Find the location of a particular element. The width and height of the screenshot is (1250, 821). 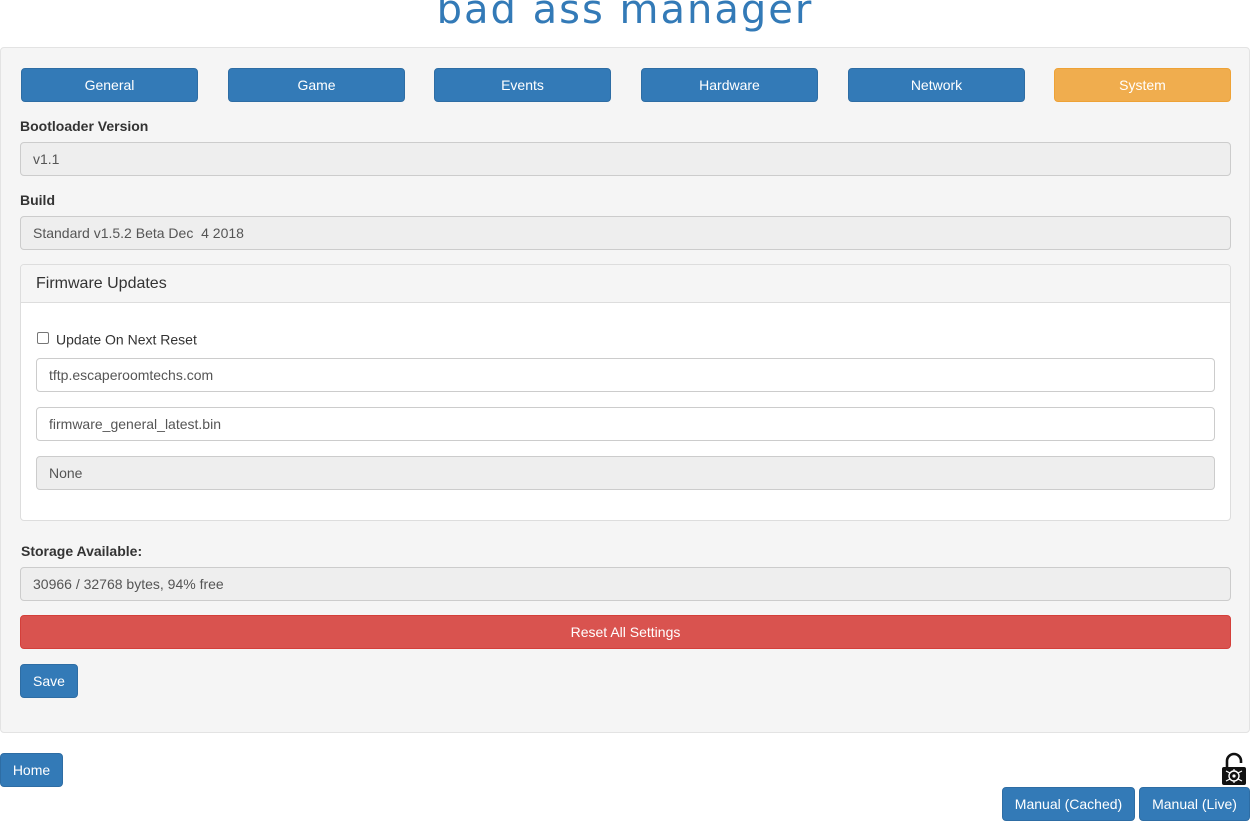

bootloader-version-field: v1.1 is located at coordinates (625, 159).